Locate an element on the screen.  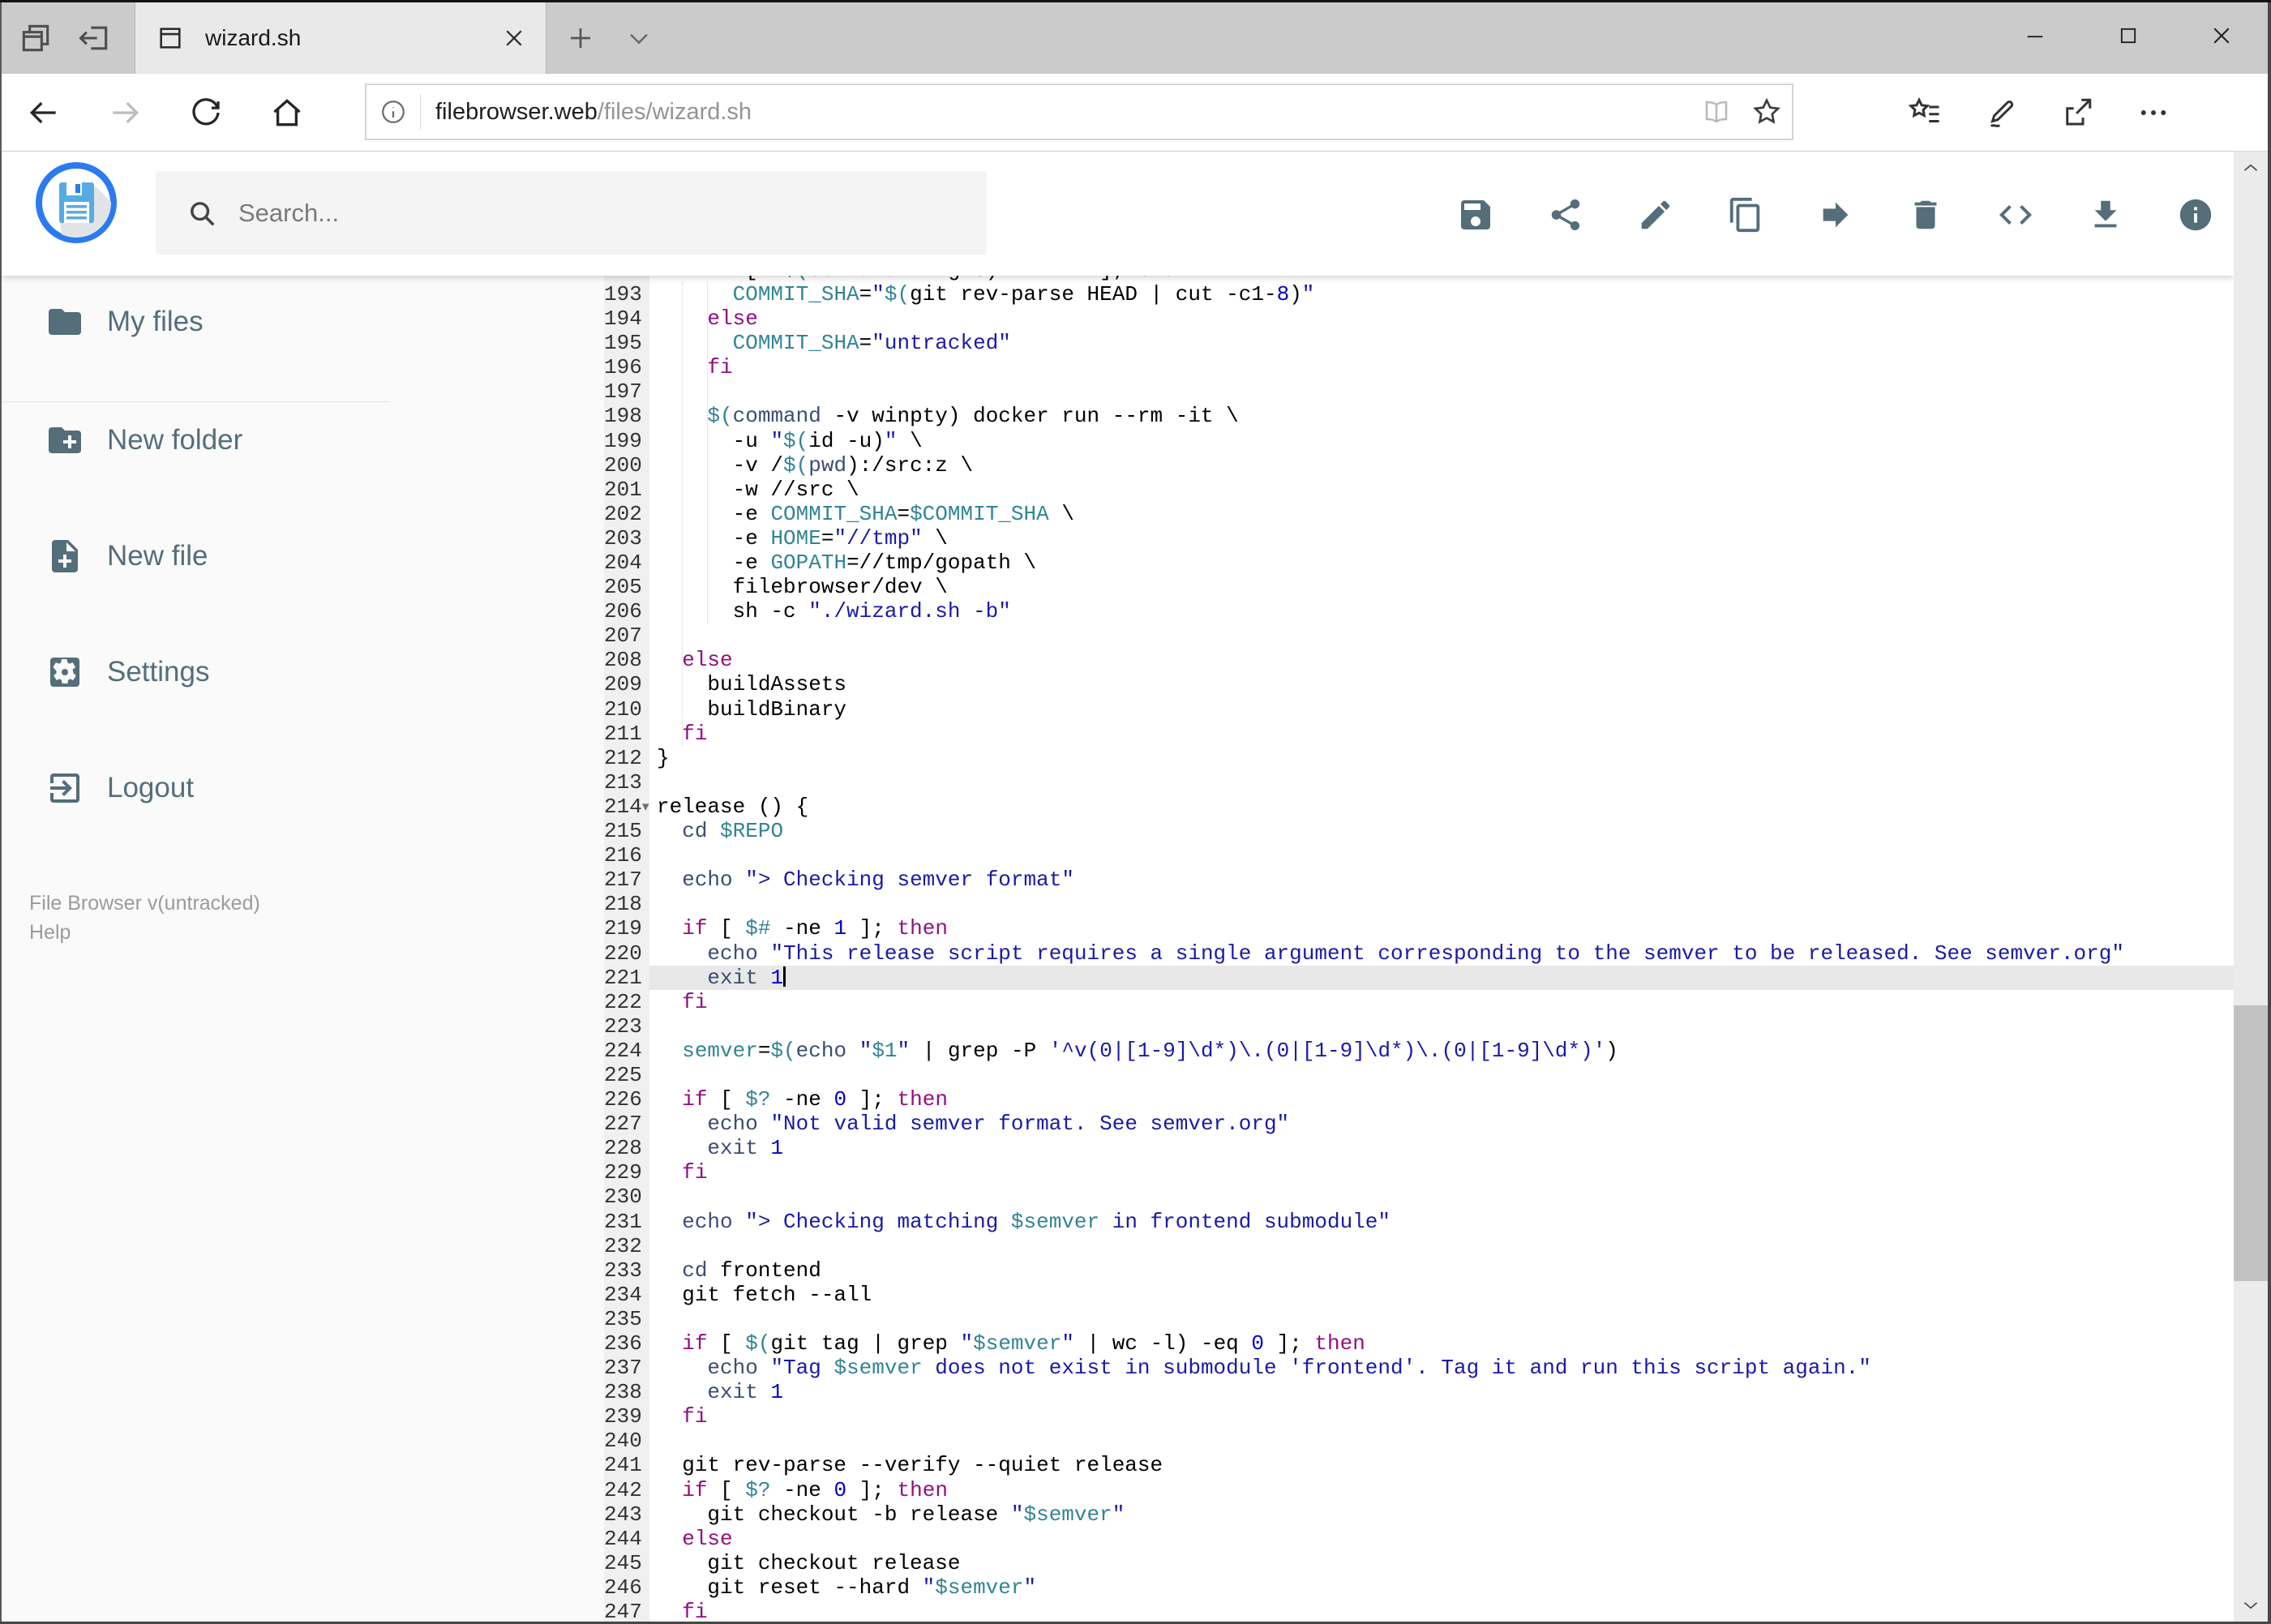
line-number: 201 is located at coordinates (626, 490).